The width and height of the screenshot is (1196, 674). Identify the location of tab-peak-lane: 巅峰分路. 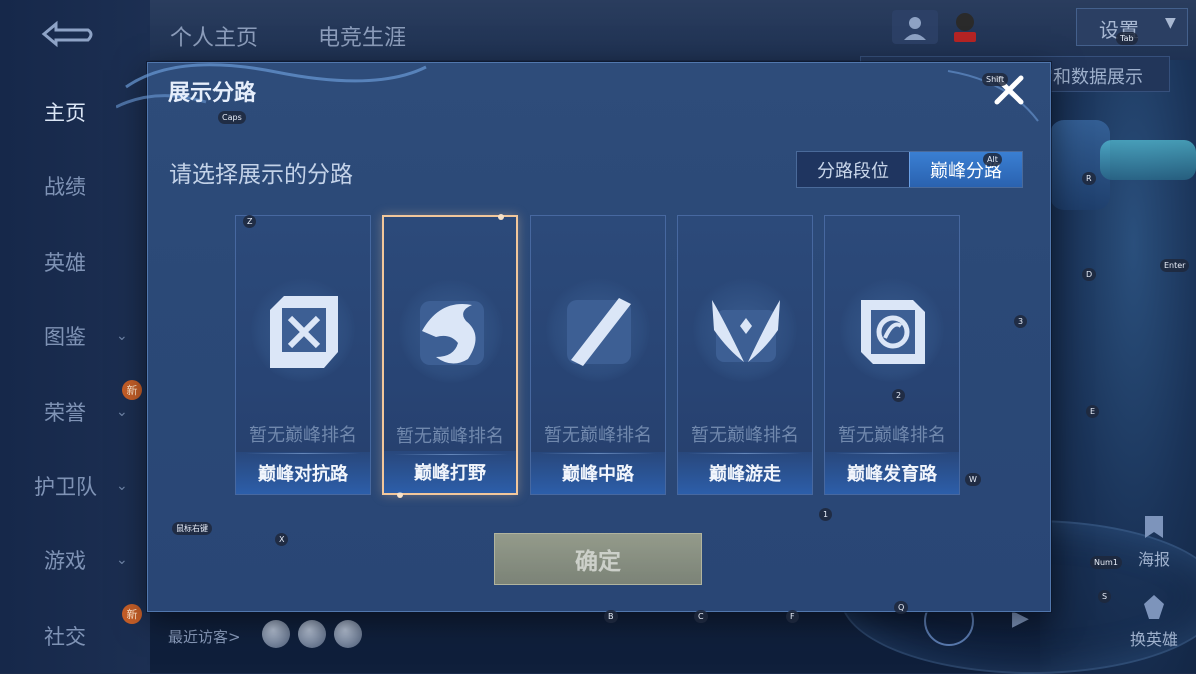
(965, 169).